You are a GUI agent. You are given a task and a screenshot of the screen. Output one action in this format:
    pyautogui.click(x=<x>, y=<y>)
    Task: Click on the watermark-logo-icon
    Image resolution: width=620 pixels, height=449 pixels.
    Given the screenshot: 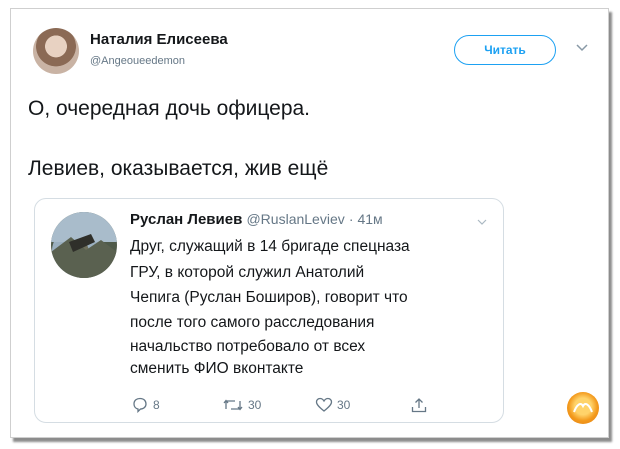 What is the action you would take?
    pyautogui.click(x=583, y=408)
    